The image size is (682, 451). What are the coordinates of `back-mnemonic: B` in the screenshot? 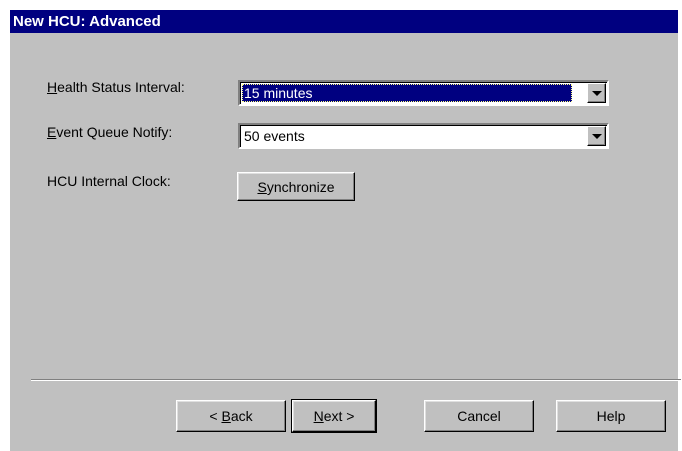 It's located at (226, 416).